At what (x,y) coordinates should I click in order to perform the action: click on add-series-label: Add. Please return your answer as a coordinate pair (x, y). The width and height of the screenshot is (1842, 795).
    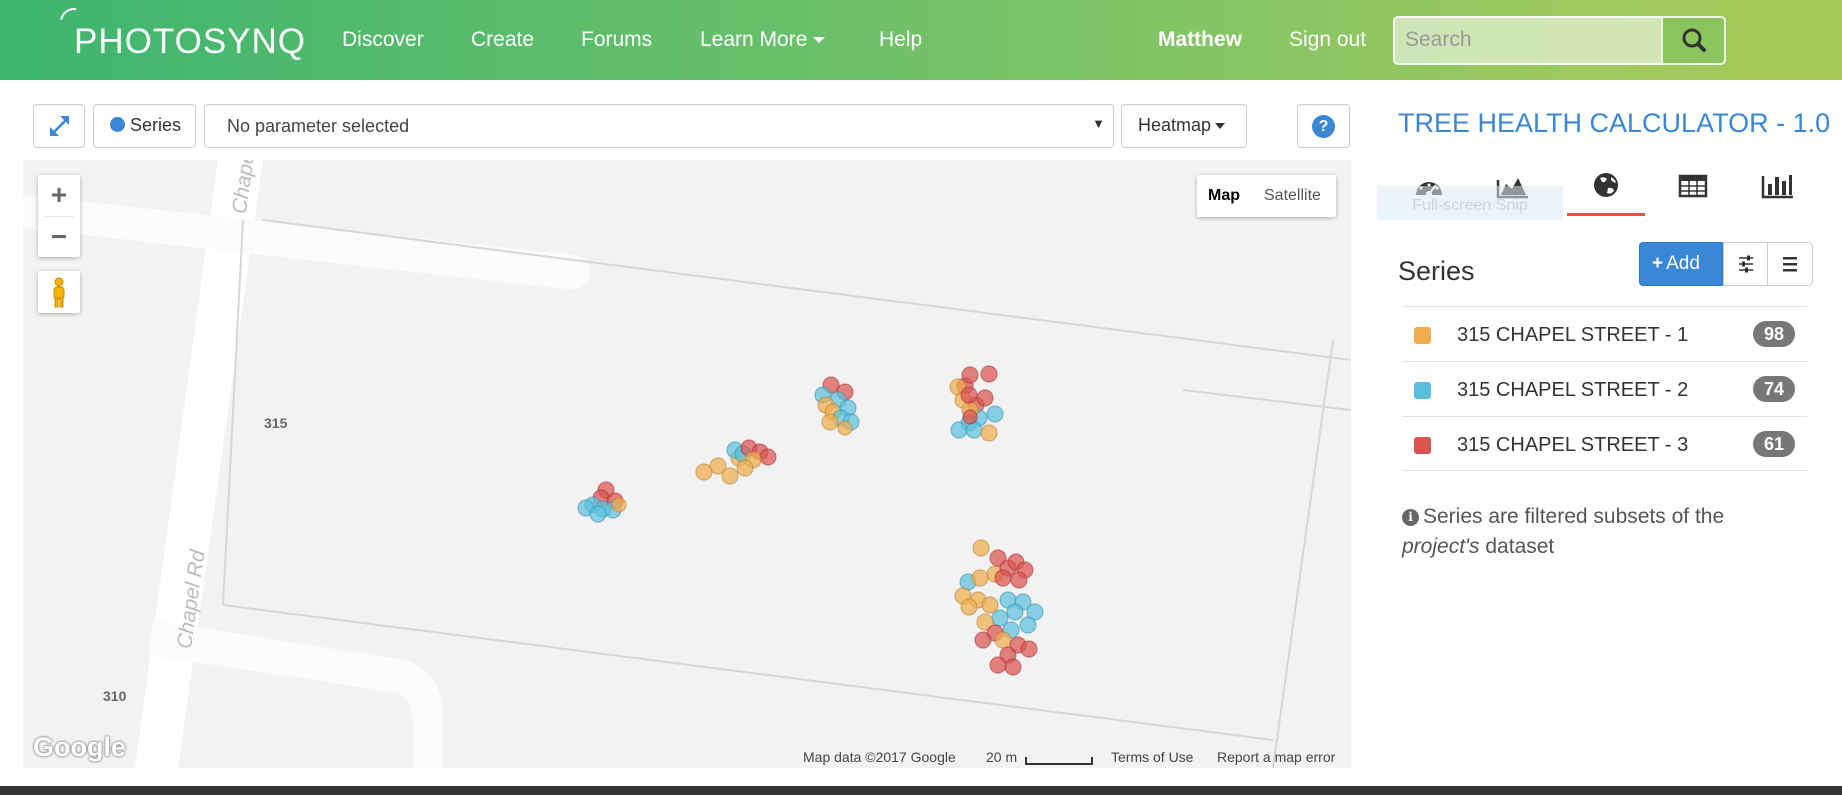
    Looking at the image, I should click on (1683, 263).